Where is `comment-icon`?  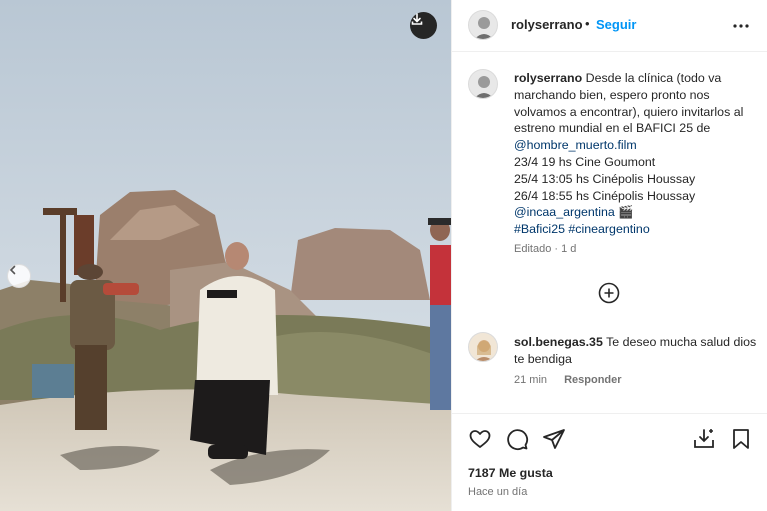 comment-icon is located at coordinates (518, 440).